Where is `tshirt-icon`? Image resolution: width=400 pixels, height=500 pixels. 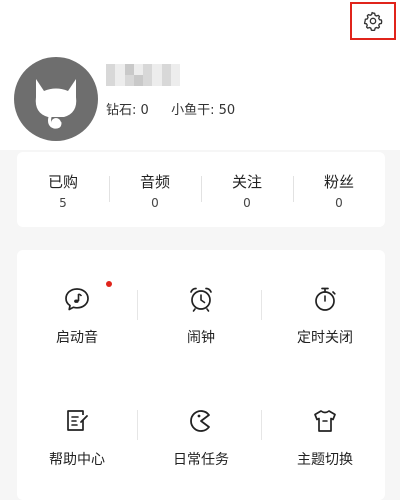
tshirt-icon is located at coordinates (325, 421).